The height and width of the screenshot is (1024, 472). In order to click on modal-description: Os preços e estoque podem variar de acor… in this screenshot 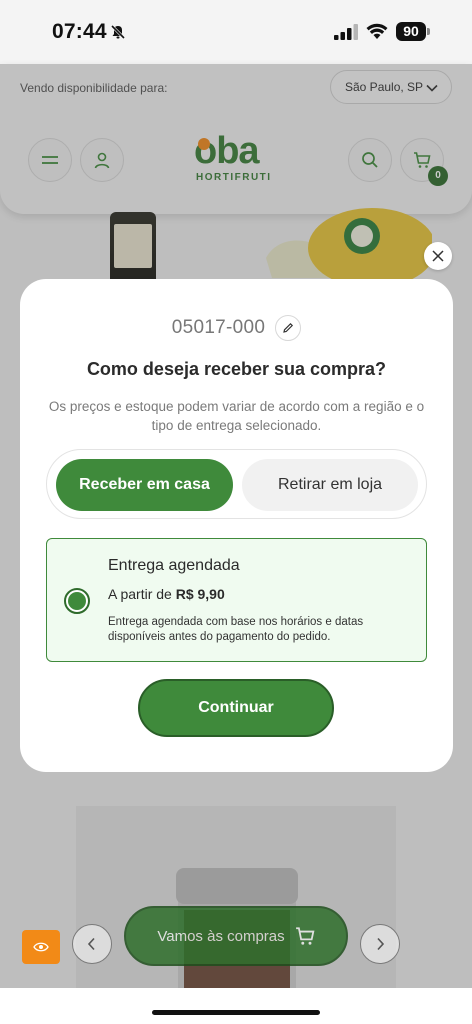, I will do `click(236, 416)`.